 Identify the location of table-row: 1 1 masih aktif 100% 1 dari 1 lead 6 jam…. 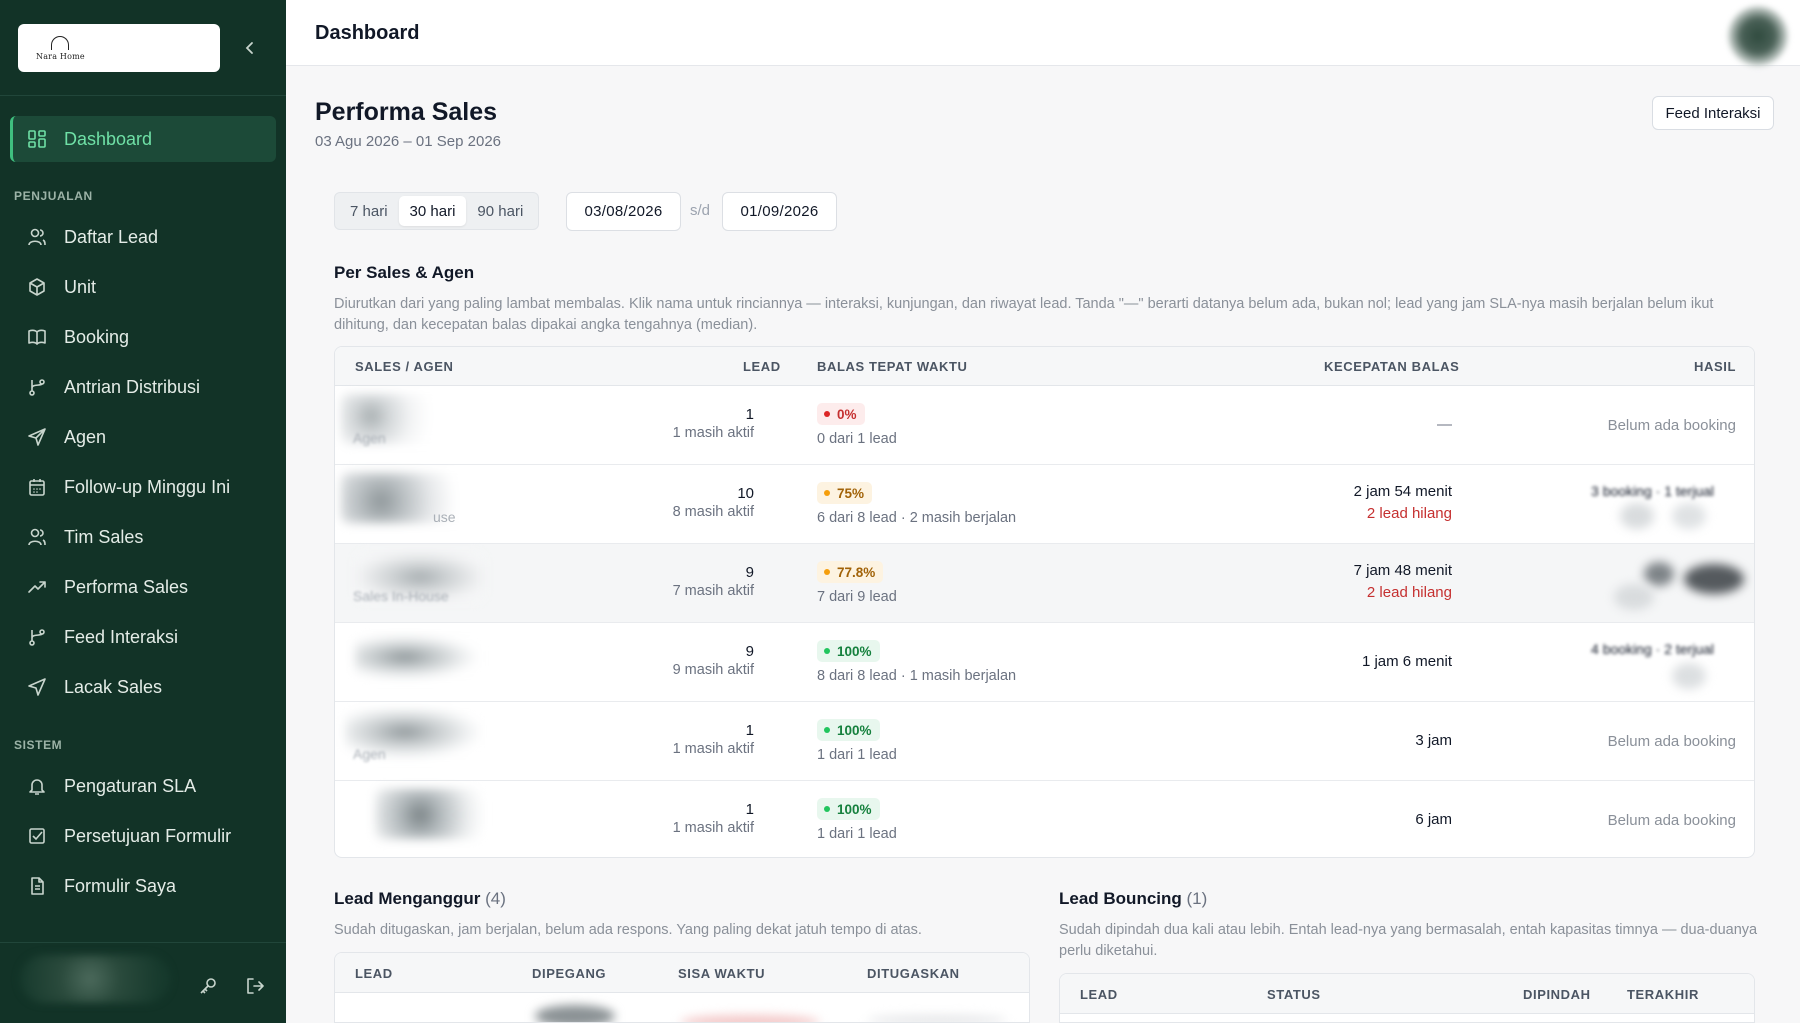
(1044, 819).